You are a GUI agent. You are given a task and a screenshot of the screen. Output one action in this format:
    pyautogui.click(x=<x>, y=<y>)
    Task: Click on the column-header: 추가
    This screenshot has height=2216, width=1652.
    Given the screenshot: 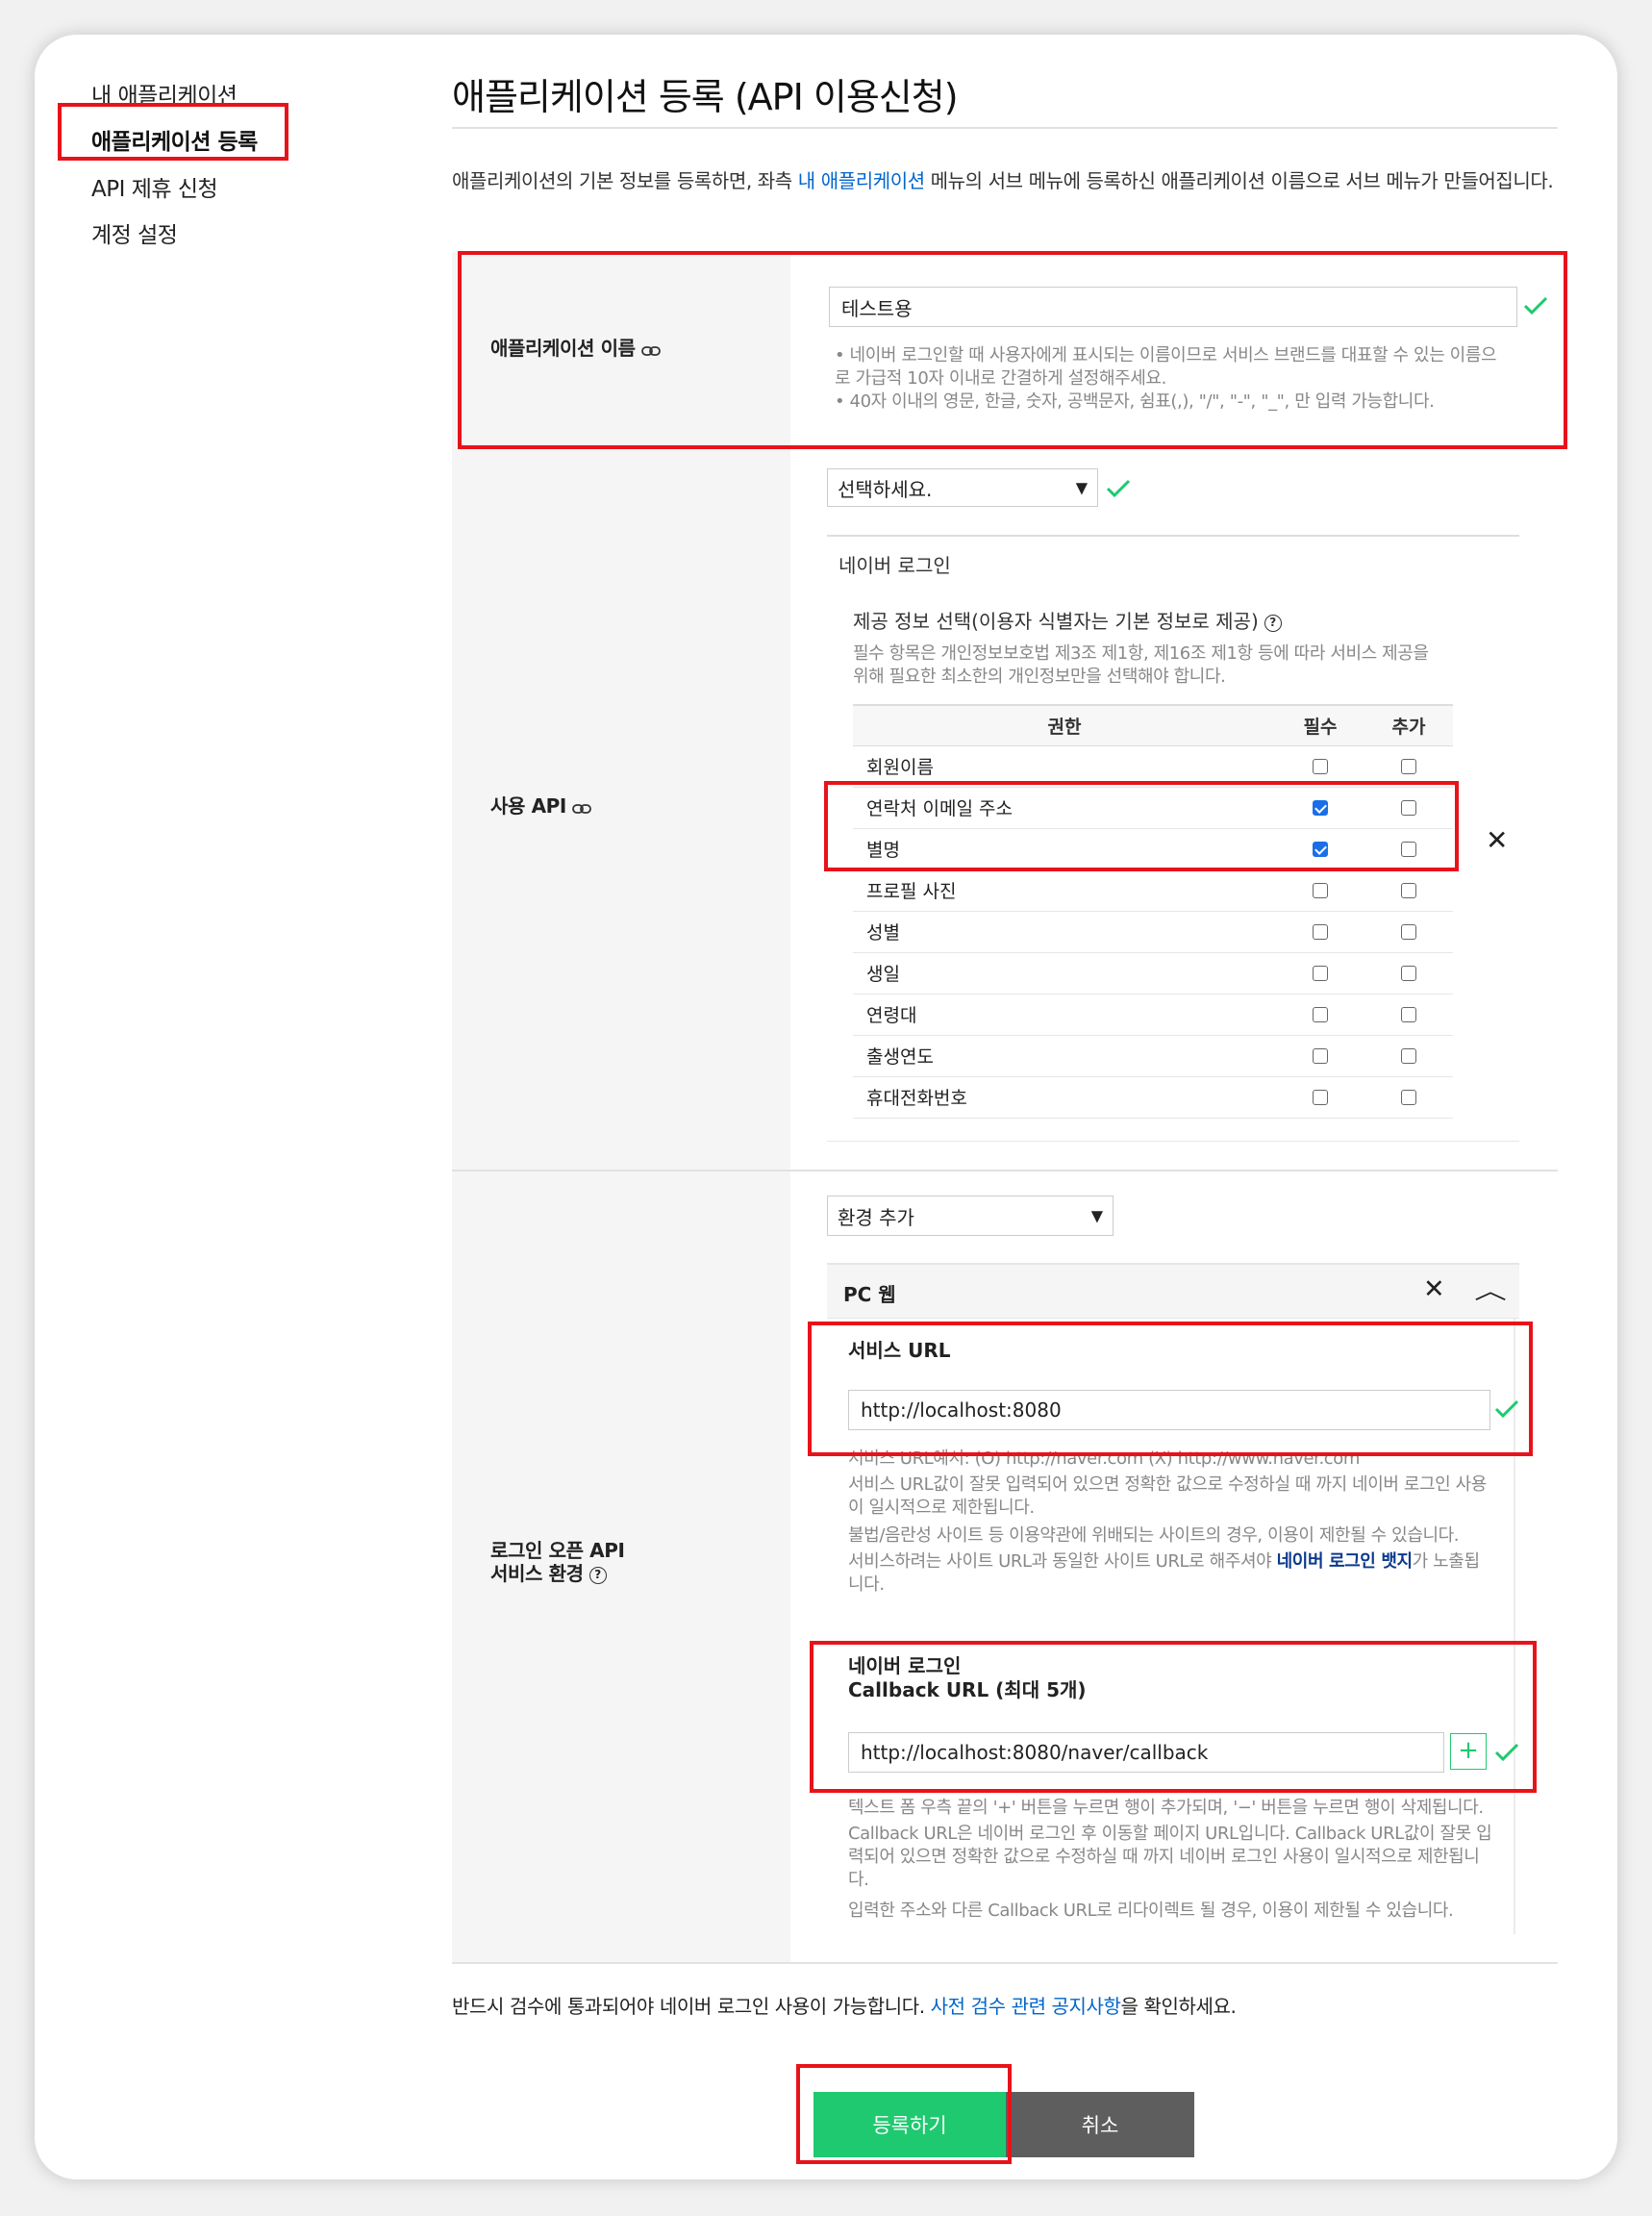 What is the action you would take?
    pyautogui.click(x=1408, y=725)
    